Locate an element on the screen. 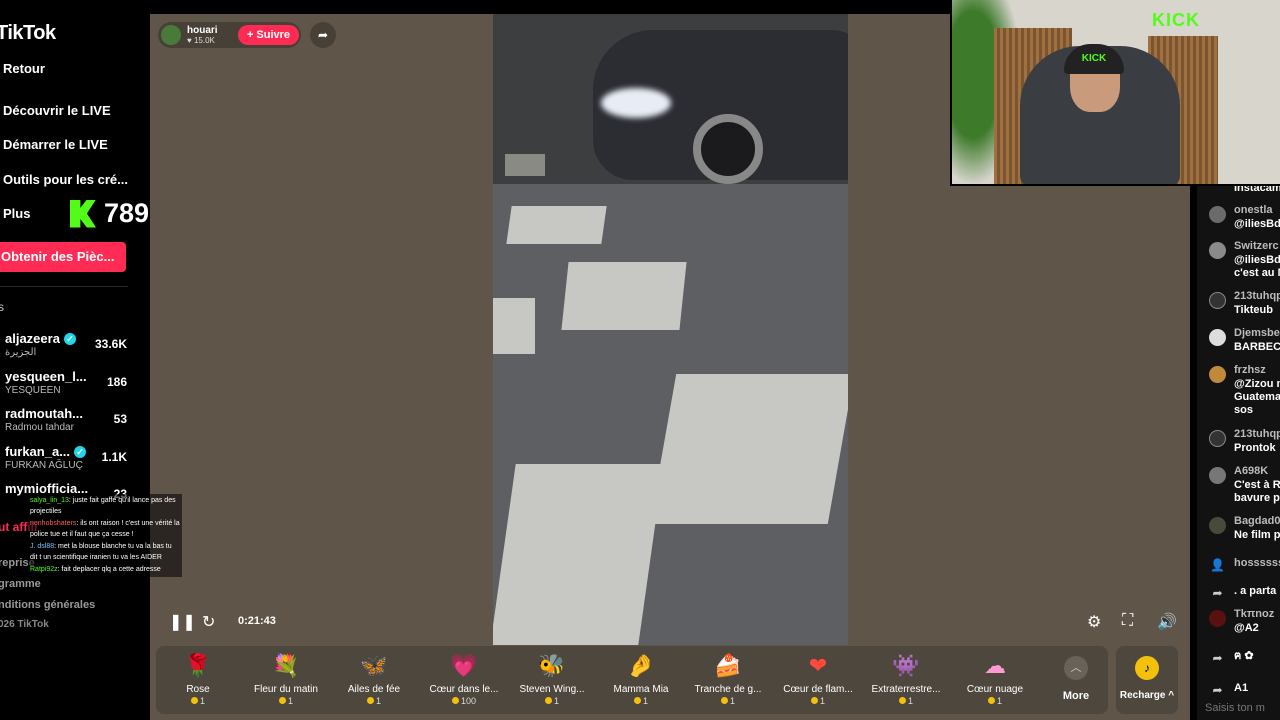 This screenshot has width=1280, height=720. gift-item: 🐝 Steven Wing... 1 is located at coordinates (552, 679).